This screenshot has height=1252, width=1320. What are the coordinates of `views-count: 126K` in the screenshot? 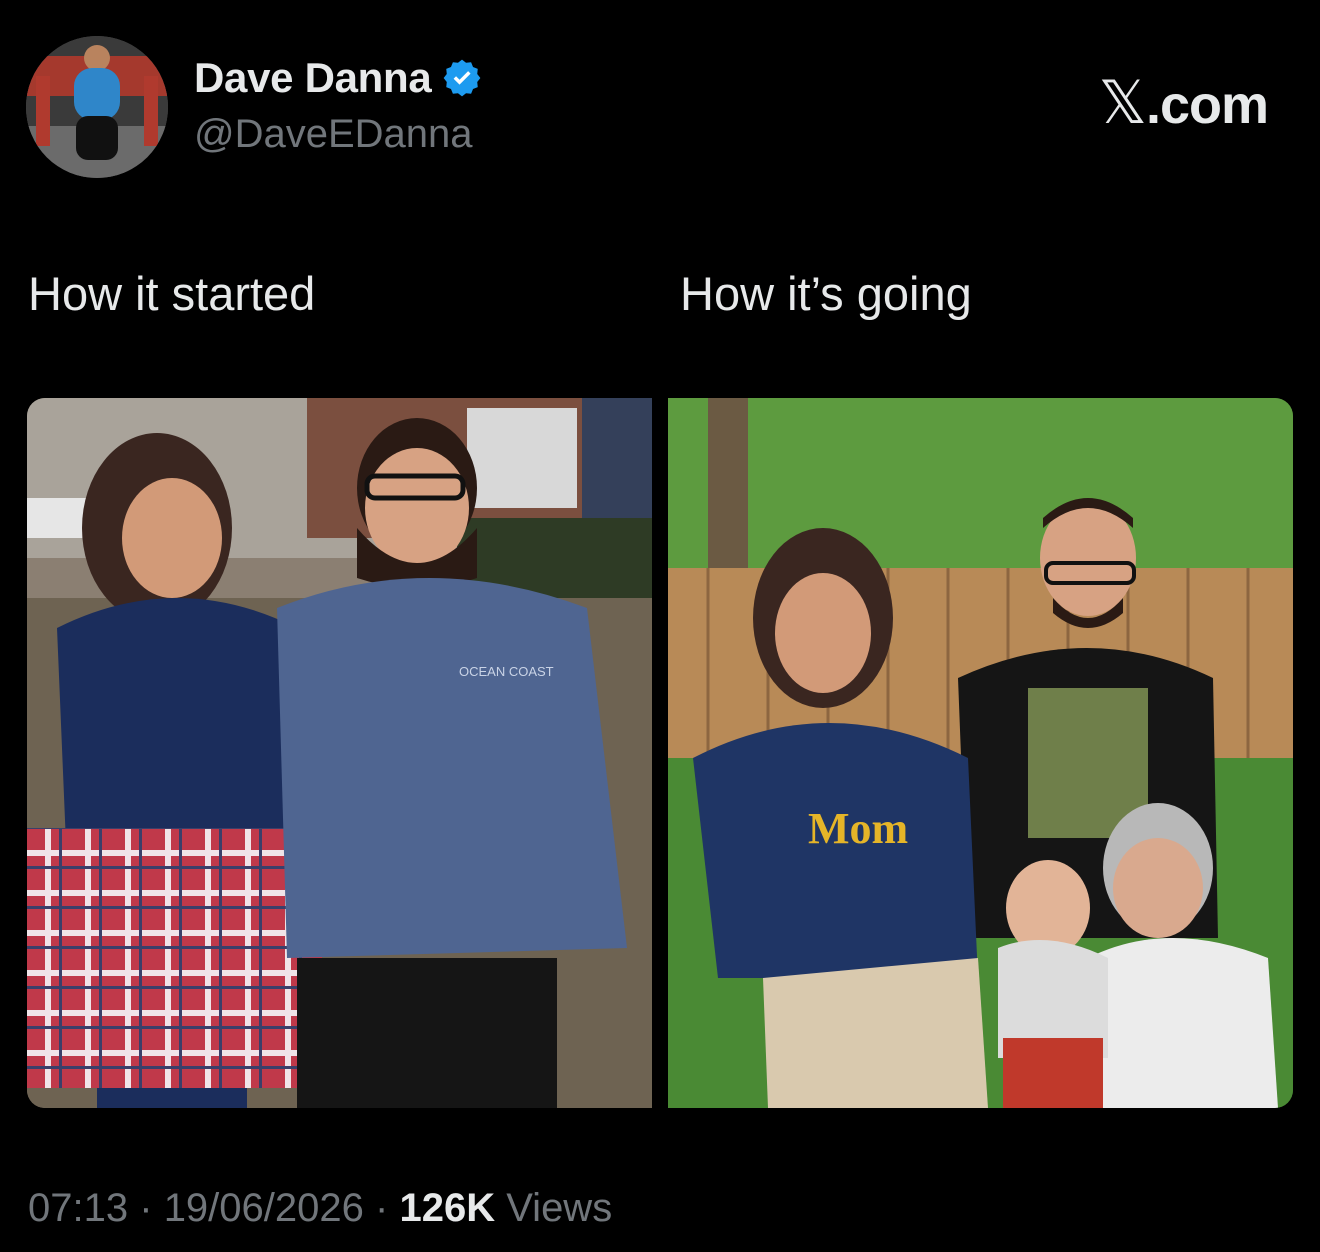 It's located at (447, 1208).